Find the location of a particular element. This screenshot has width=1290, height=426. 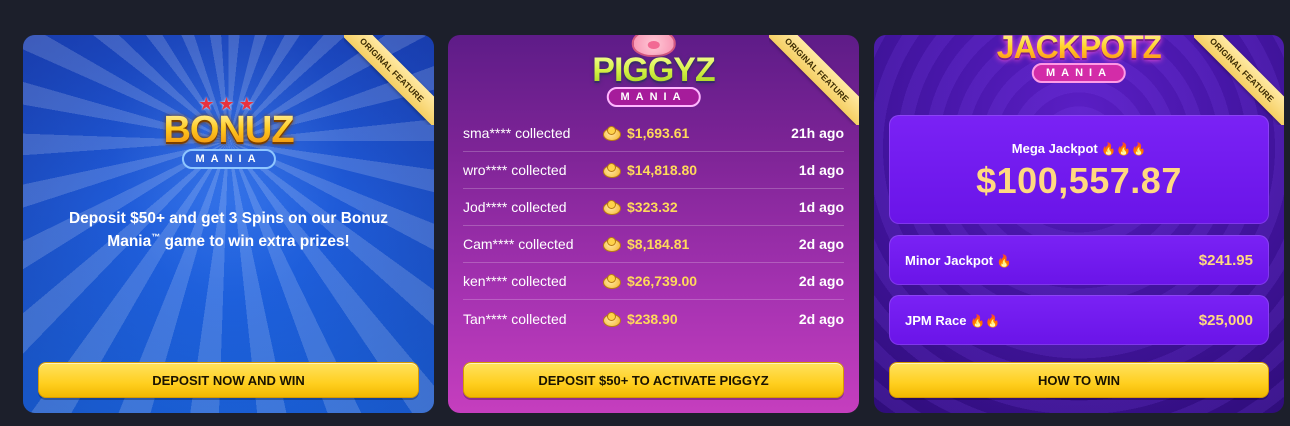

logo-word: JACKPOTZ is located at coordinates (1079, 49).